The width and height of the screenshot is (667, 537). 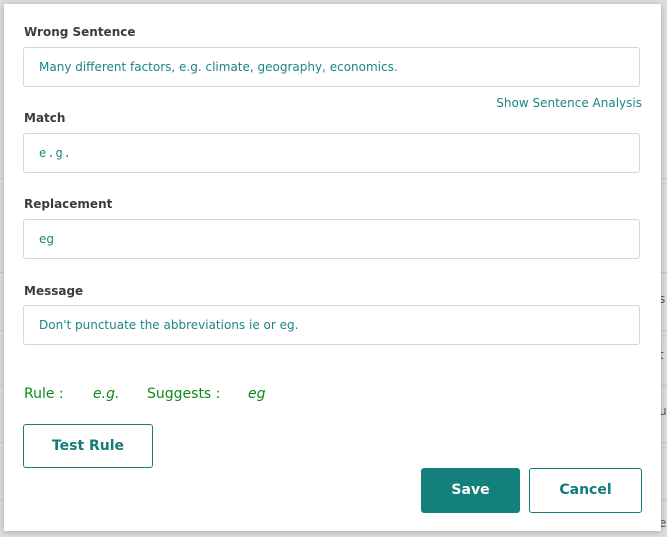 I want to click on replacement-value: eg, so click(x=46, y=239).